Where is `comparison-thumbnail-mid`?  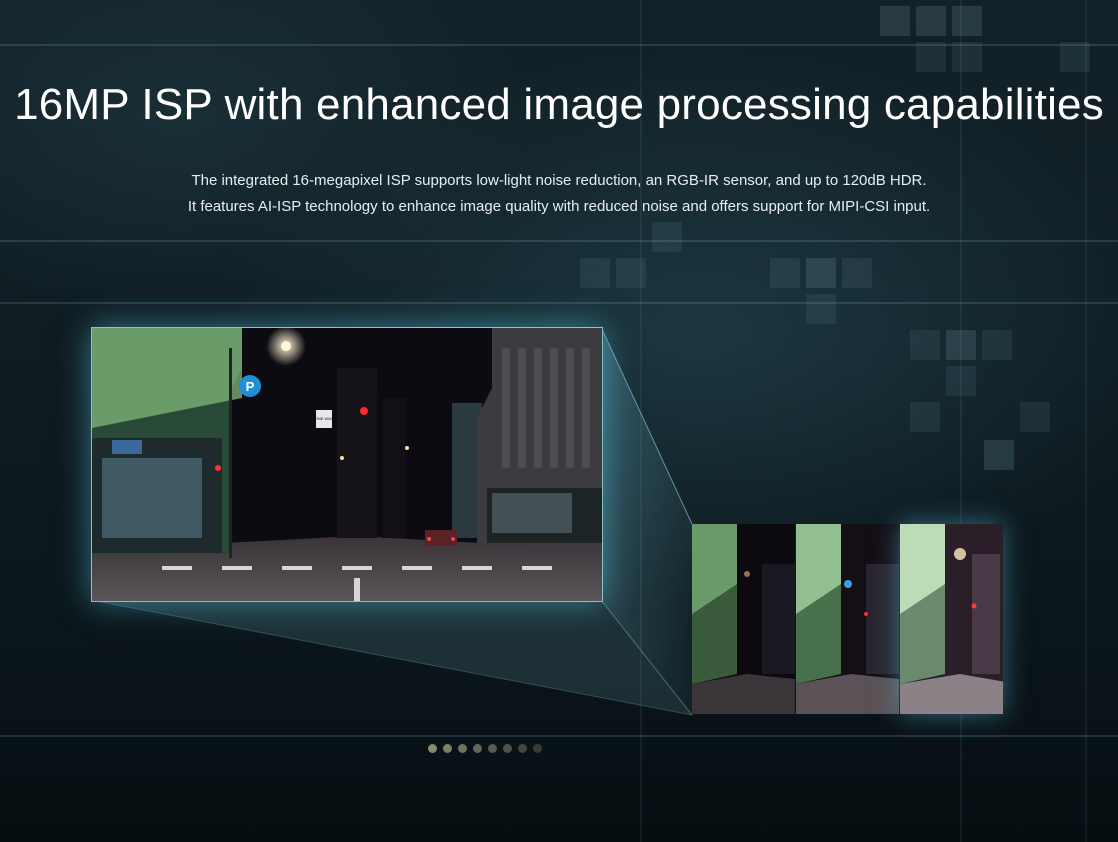 comparison-thumbnail-mid is located at coordinates (847, 619).